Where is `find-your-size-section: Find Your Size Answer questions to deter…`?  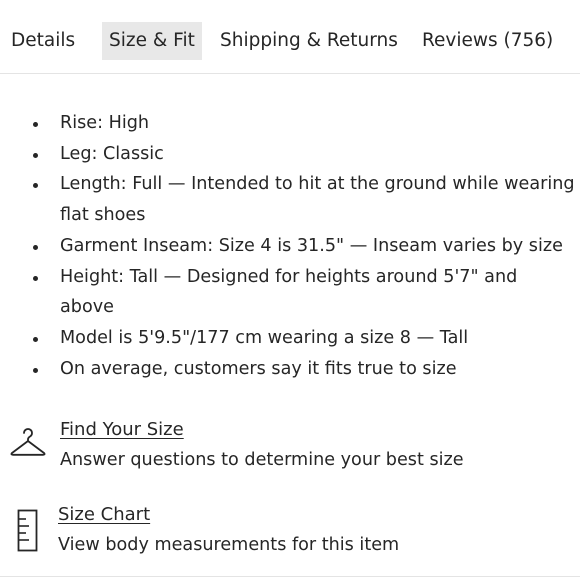
find-your-size-section: Find Your Size Answer questions to deter… is located at coordinates (290, 445).